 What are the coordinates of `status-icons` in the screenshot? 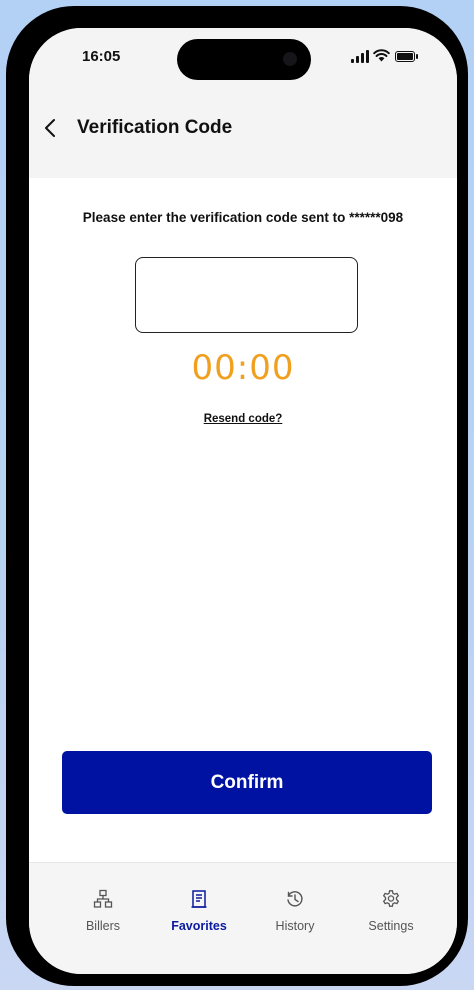 It's located at (386, 56).